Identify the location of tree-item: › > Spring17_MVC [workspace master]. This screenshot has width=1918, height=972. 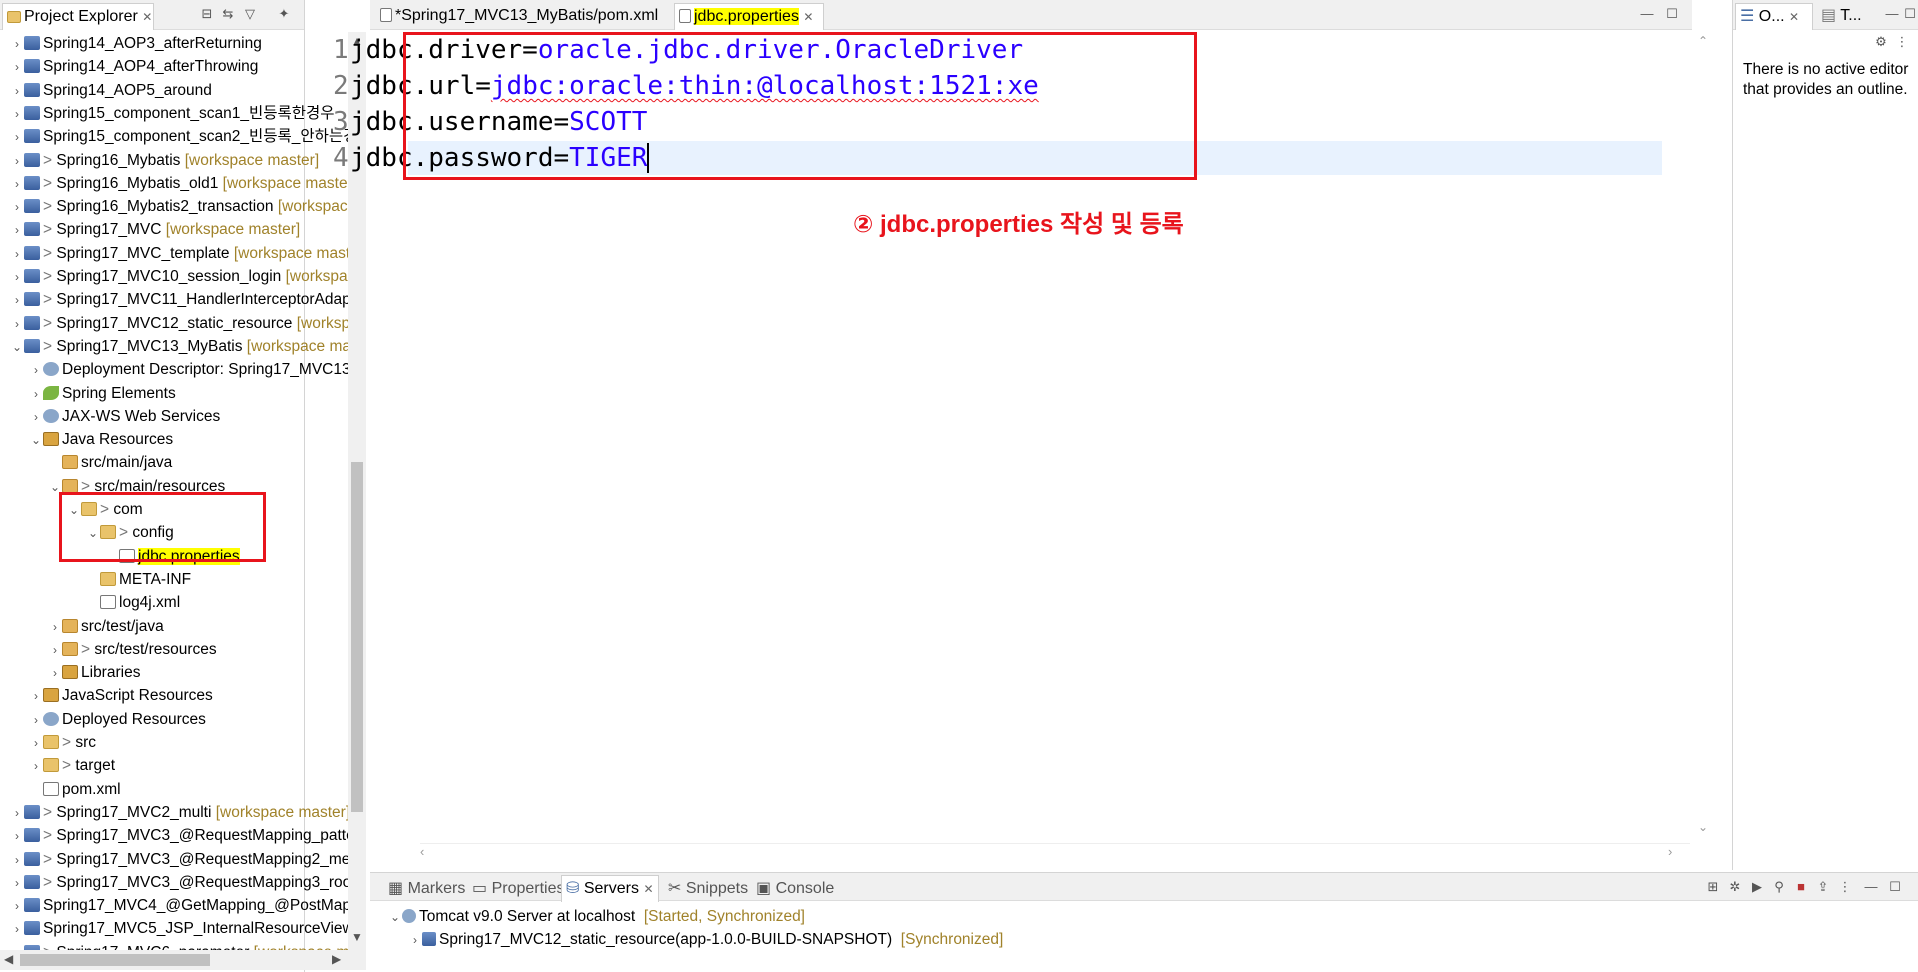
(155, 229).